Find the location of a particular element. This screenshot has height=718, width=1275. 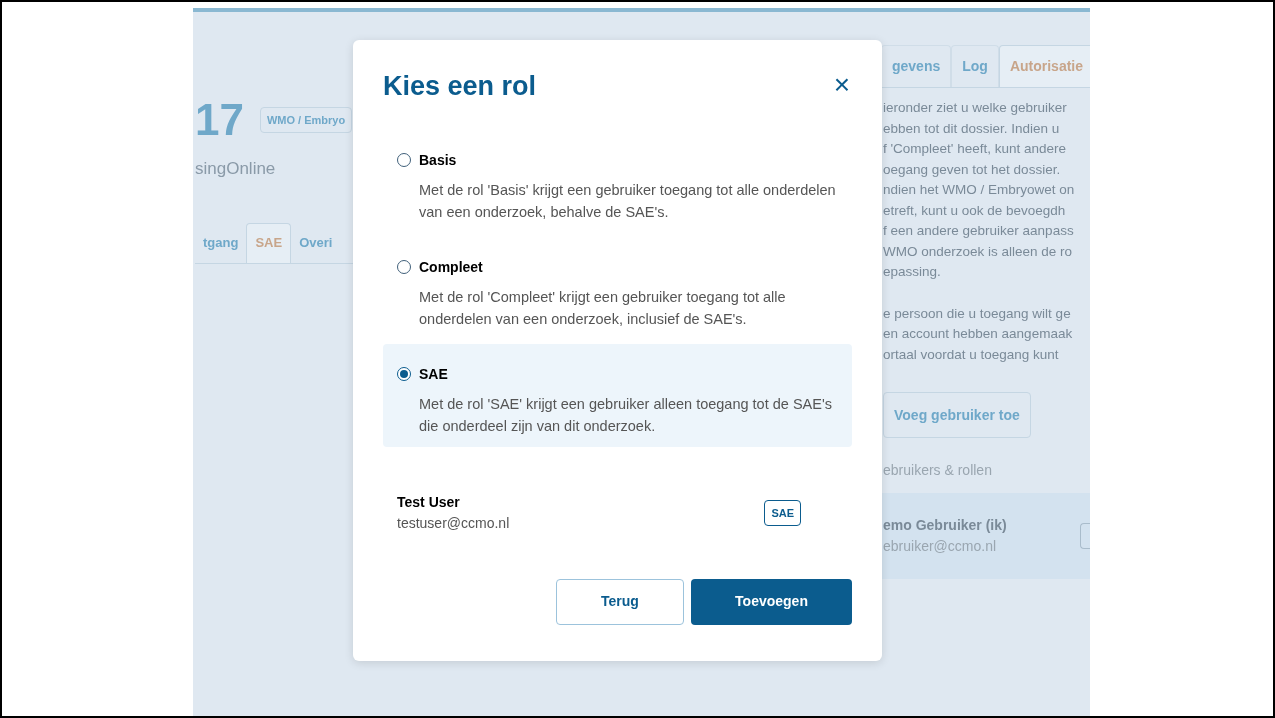

info-text-line: etreft, kunt u ook de bevoegdh is located at coordinates (975, 210).